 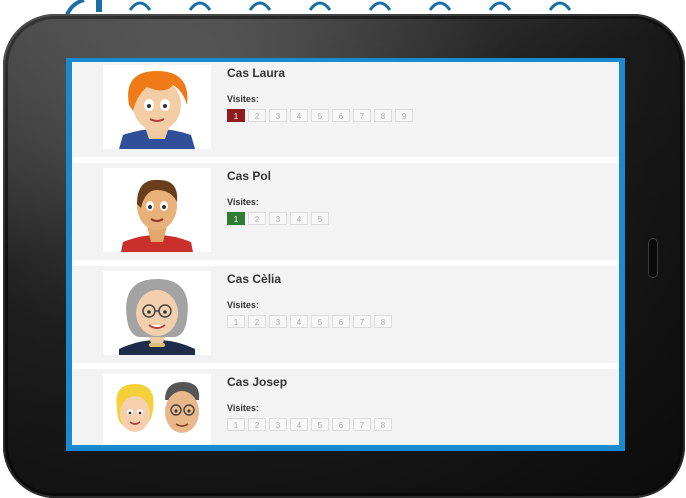 What do you see at coordinates (157, 210) in the screenshot?
I see `cartoon-young-man-avatar-icon` at bounding box center [157, 210].